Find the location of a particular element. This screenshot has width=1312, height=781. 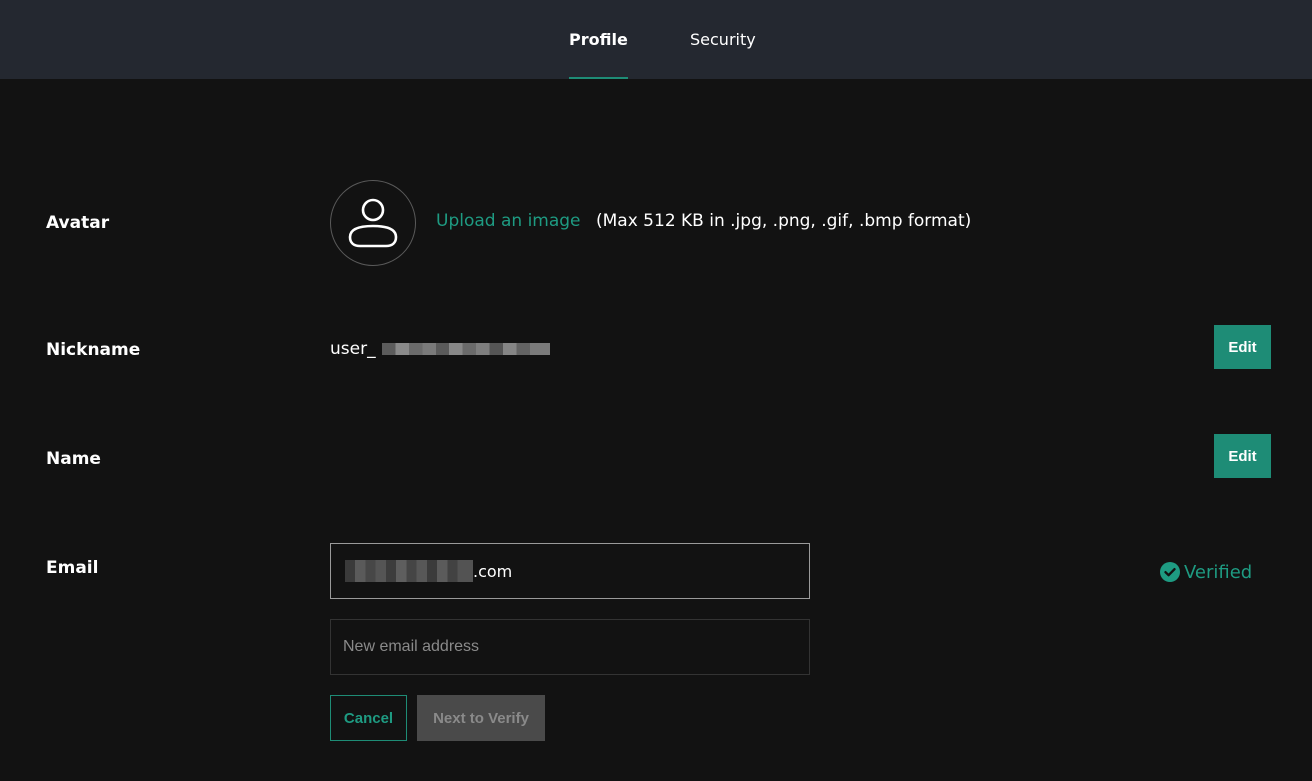

tab-security-label: Security is located at coordinates (723, 39).